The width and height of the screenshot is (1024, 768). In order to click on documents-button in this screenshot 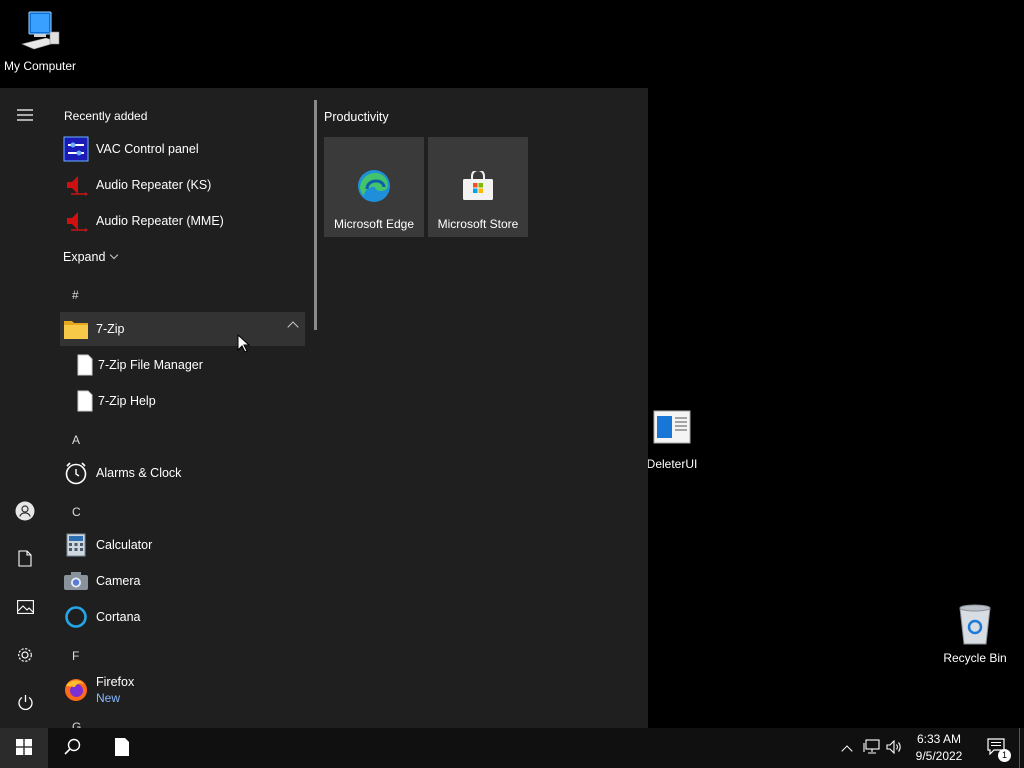, I will do `click(25, 560)`.